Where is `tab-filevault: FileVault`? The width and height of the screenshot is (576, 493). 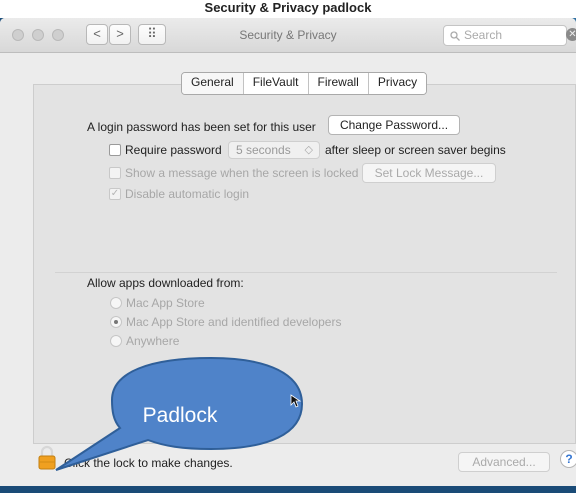 tab-filevault: FileVault is located at coordinates (276, 83).